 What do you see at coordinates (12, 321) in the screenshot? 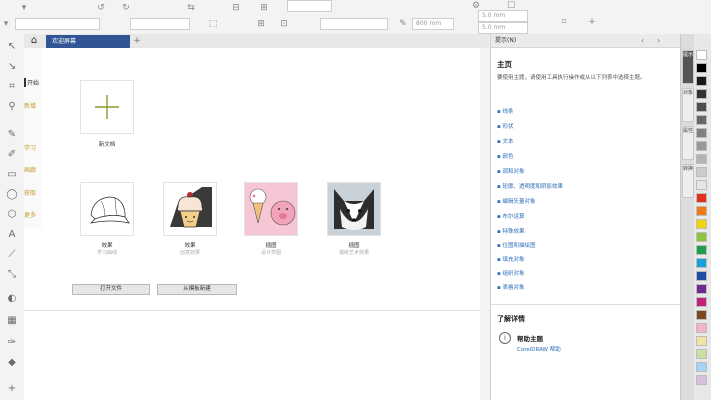
I see `transparency-tool-icon: ▦` at bounding box center [12, 321].